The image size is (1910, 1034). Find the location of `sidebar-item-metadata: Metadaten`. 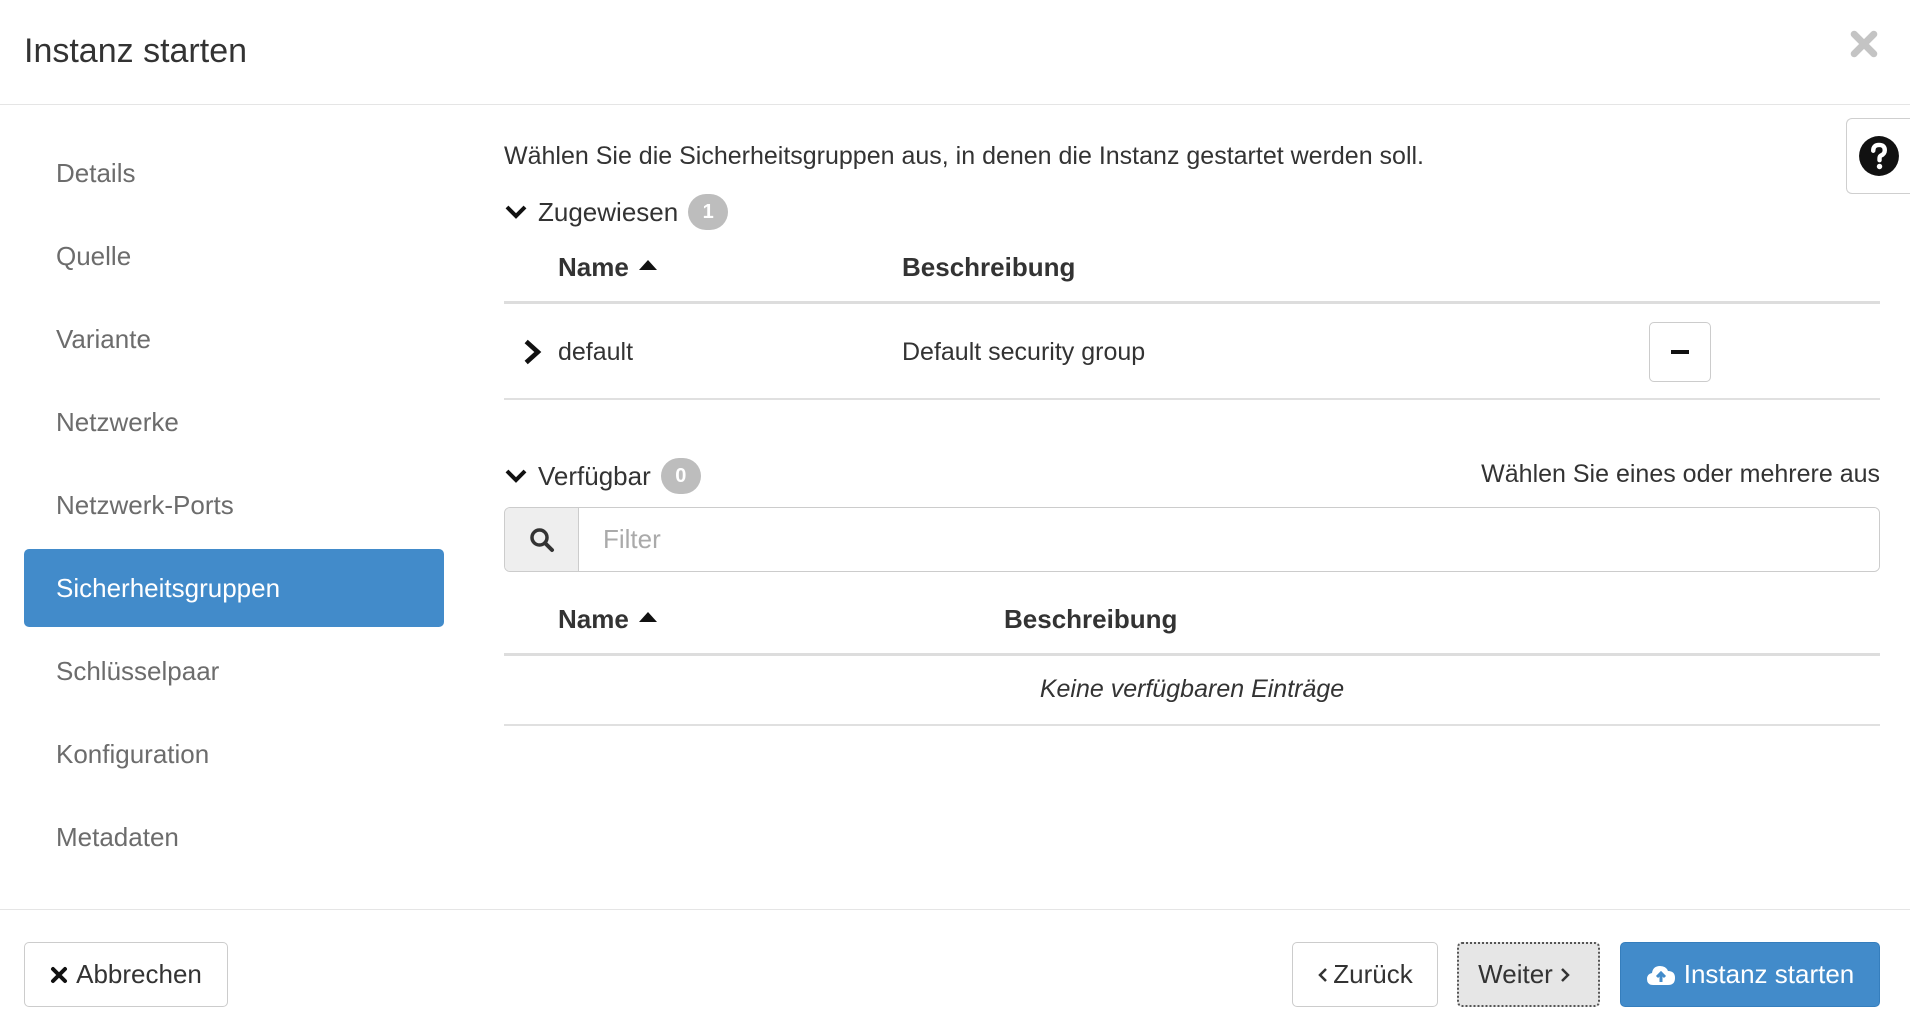

sidebar-item-metadata: Metadaten is located at coordinates (234, 837).